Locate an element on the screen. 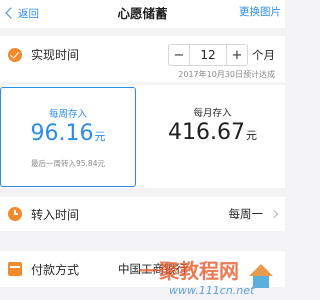 The image size is (320, 300). transfer-time-row: 转入时间 每周一 is located at coordinates (142, 214).